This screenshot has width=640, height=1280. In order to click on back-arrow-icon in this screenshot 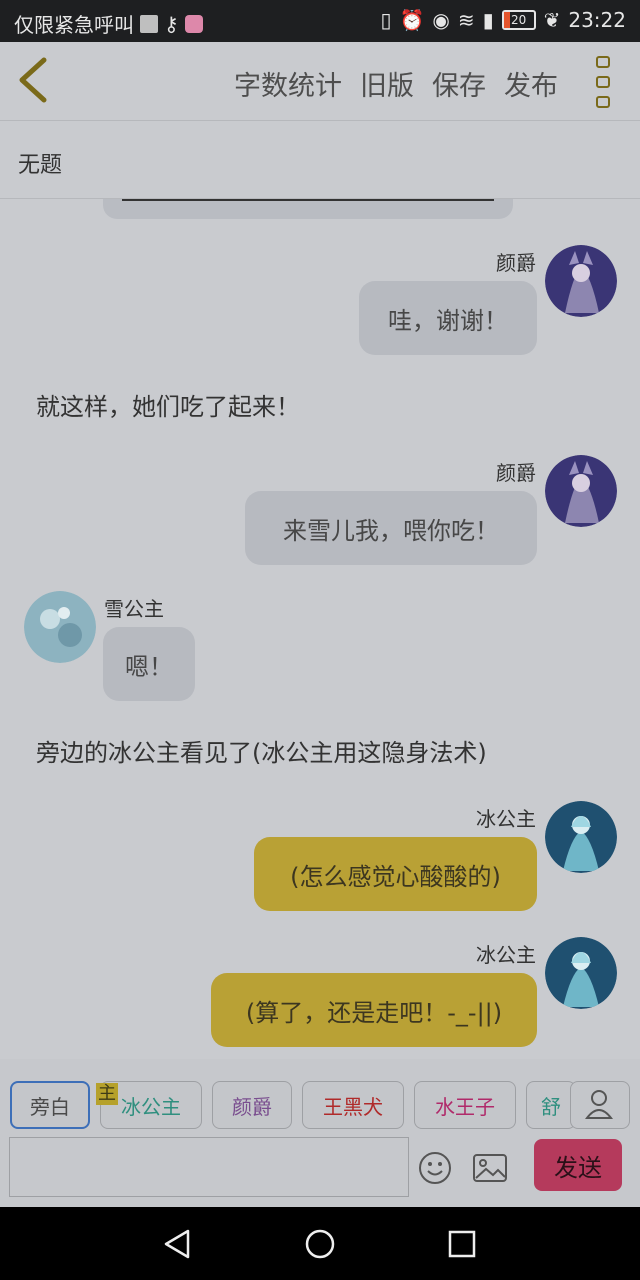, I will do `click(34, 80)`.